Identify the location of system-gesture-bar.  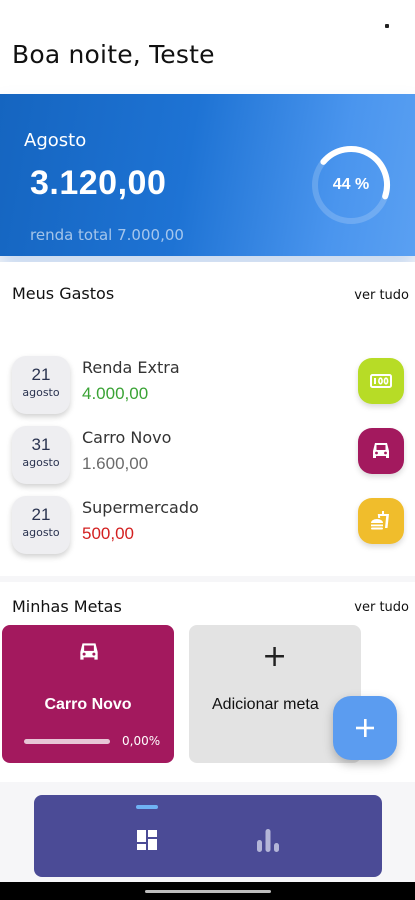
(207, 891).